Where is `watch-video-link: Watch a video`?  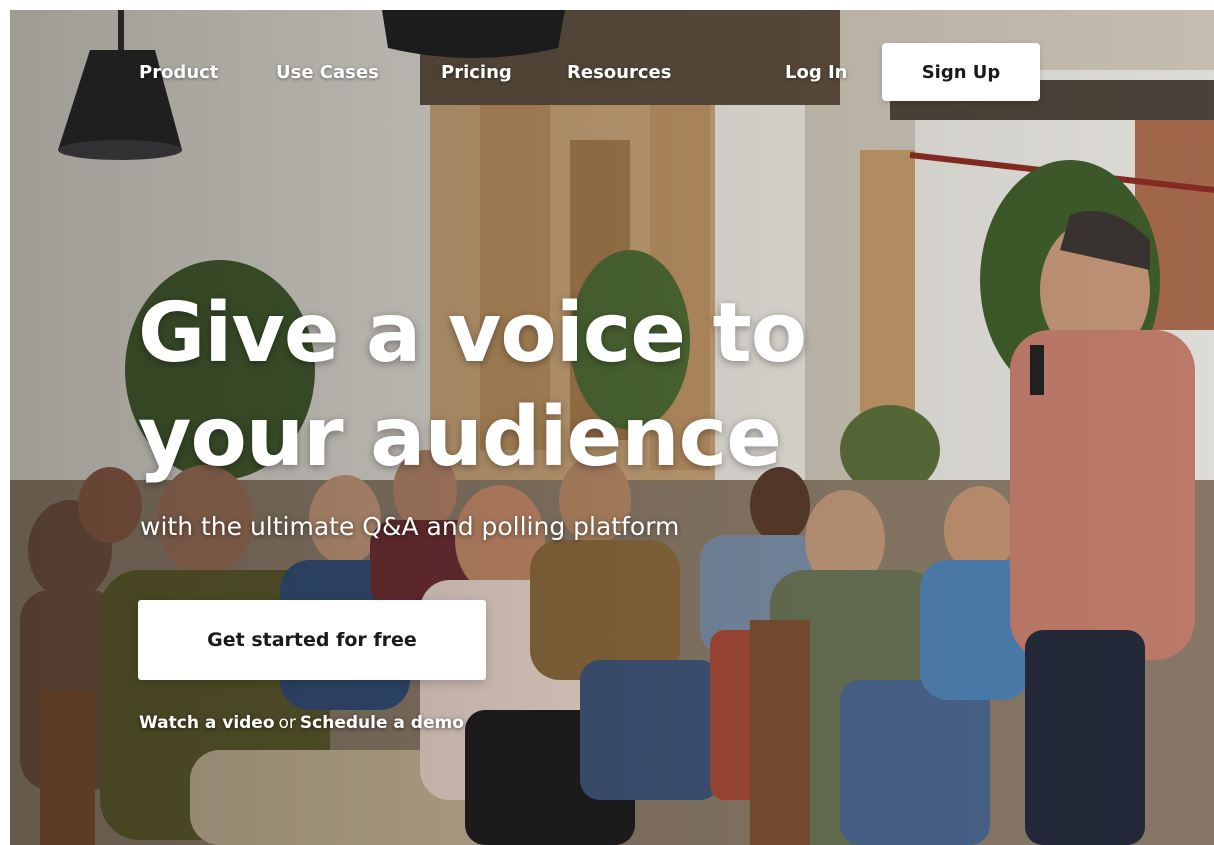 watch-video-link: Watch a video is located at coordinates (207, 723).